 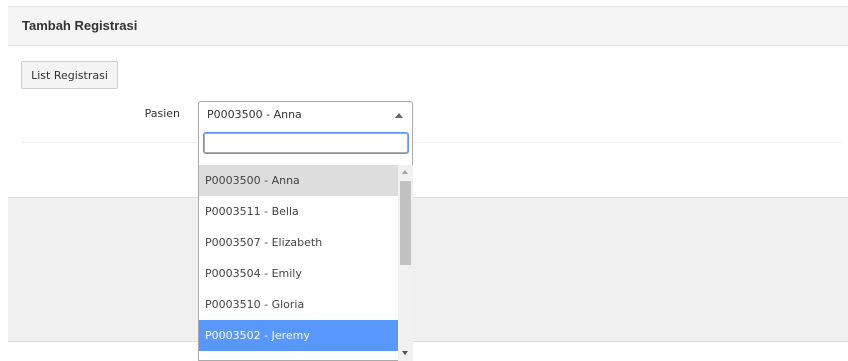 I want to click on triangle-up-icon, so click(x=399, y=115).